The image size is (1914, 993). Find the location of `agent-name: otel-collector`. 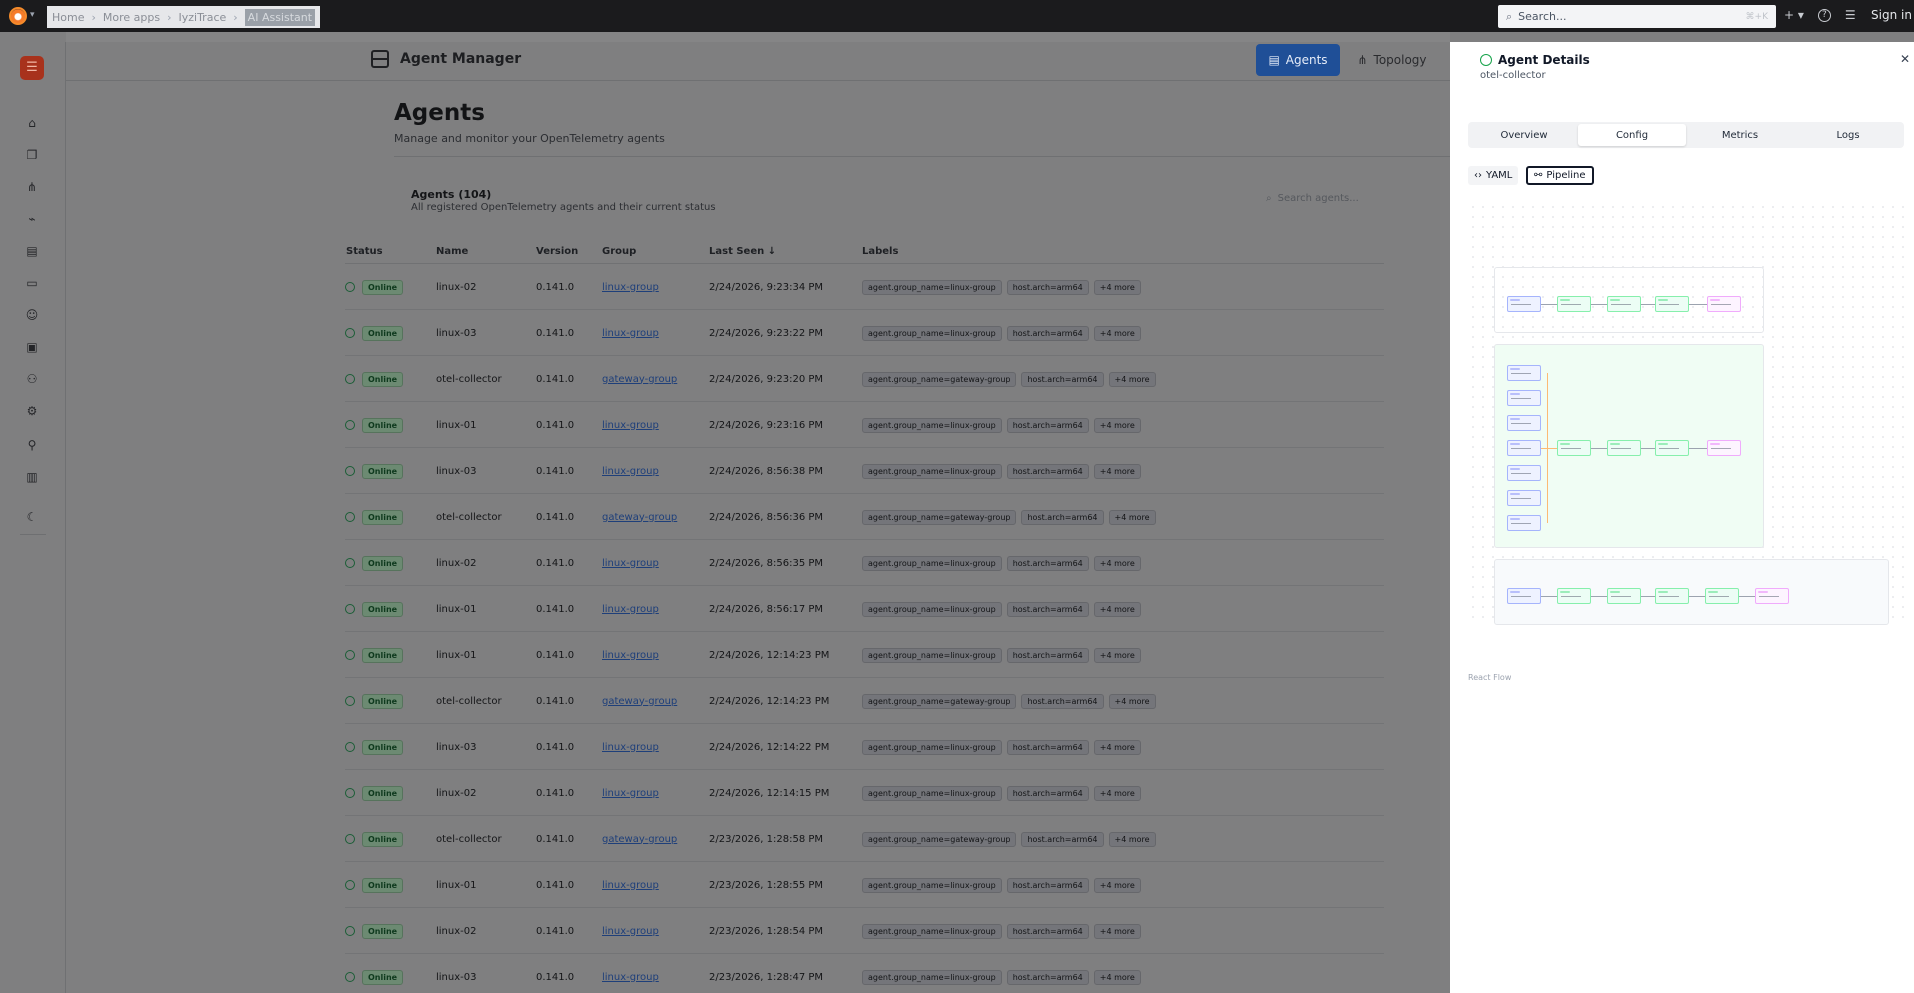

agent-name: otel-collector is located at coordinates (469, 517).